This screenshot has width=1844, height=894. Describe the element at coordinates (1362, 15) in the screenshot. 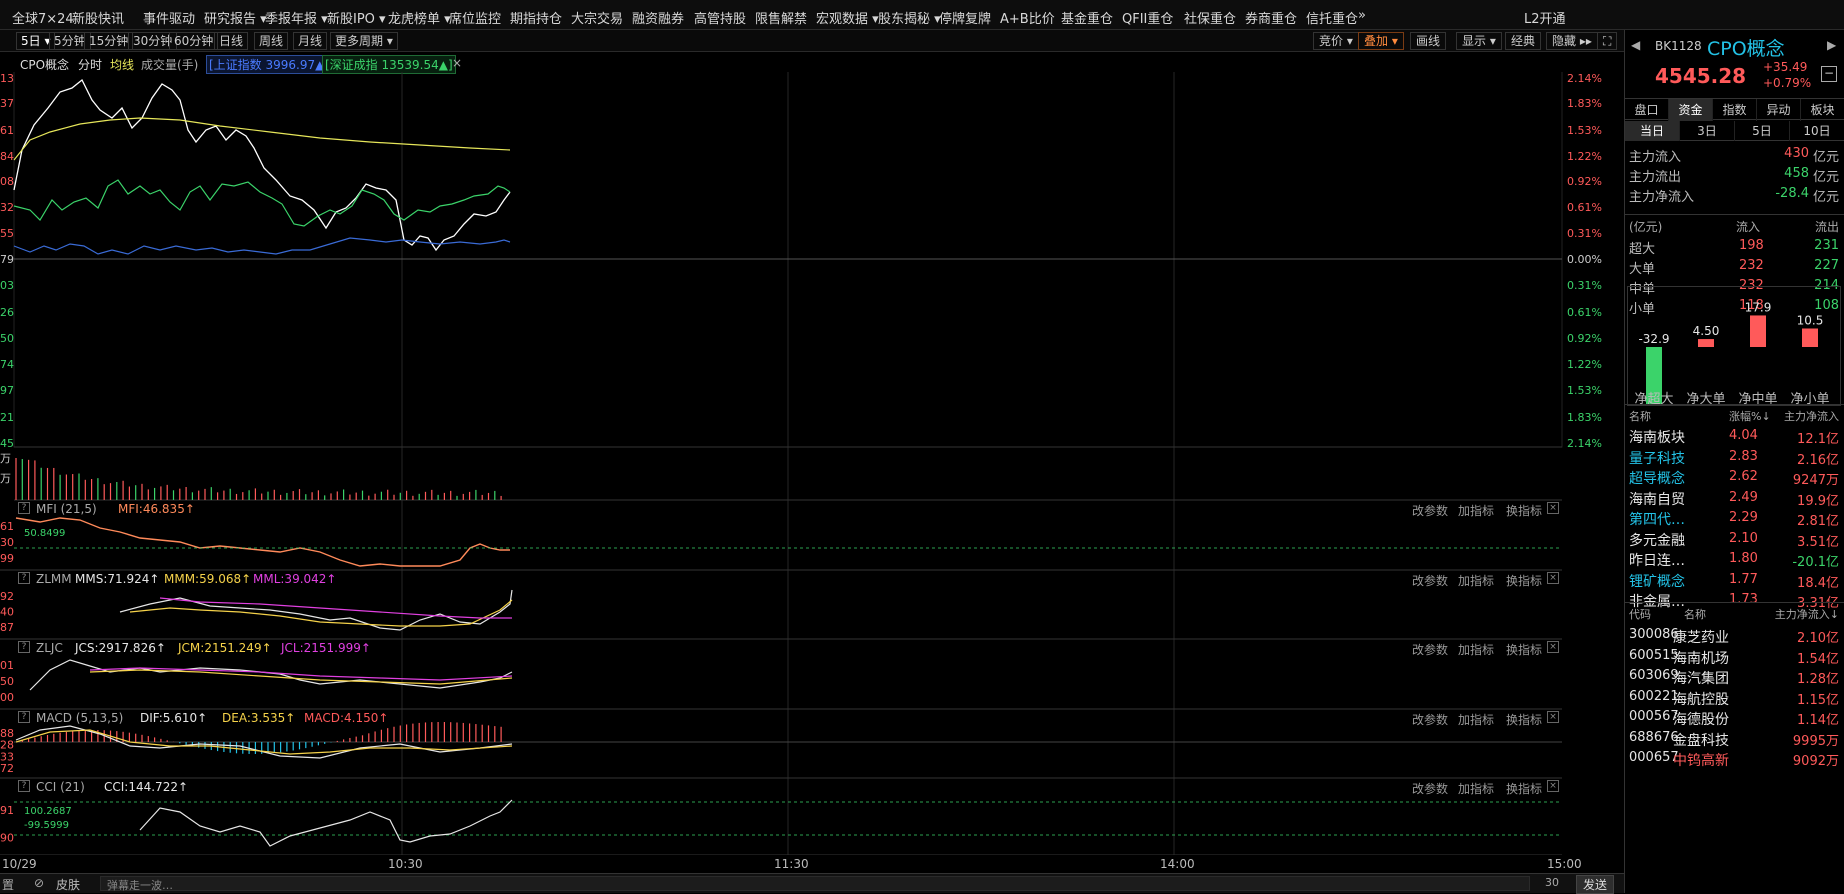

I see `nav-item-22: »` at that location.